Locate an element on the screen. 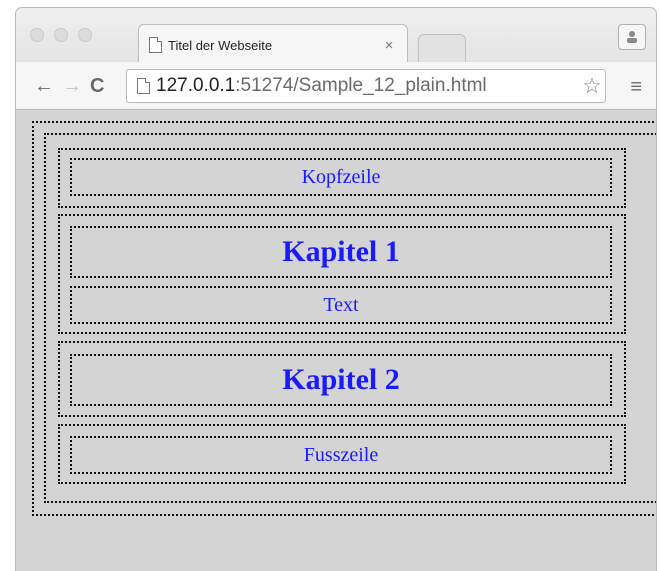 The height and width of the screenshot is (571, 660). url-path: :51274/Sample_12_plain.html is located at coordinates (361, 85).